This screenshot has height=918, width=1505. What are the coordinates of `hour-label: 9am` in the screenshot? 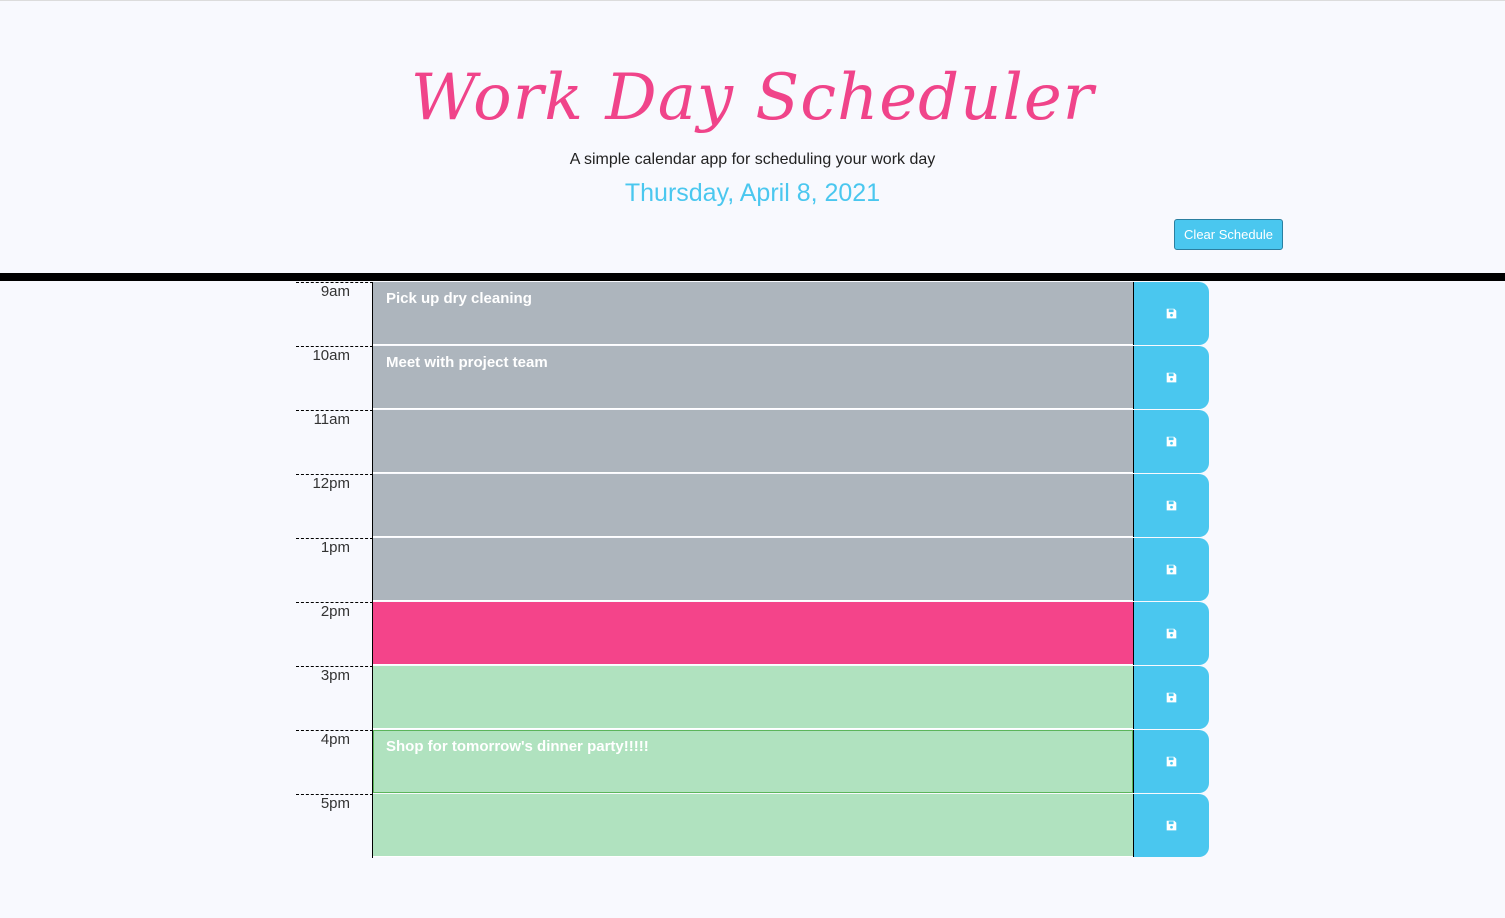 It's located at (334, 314).